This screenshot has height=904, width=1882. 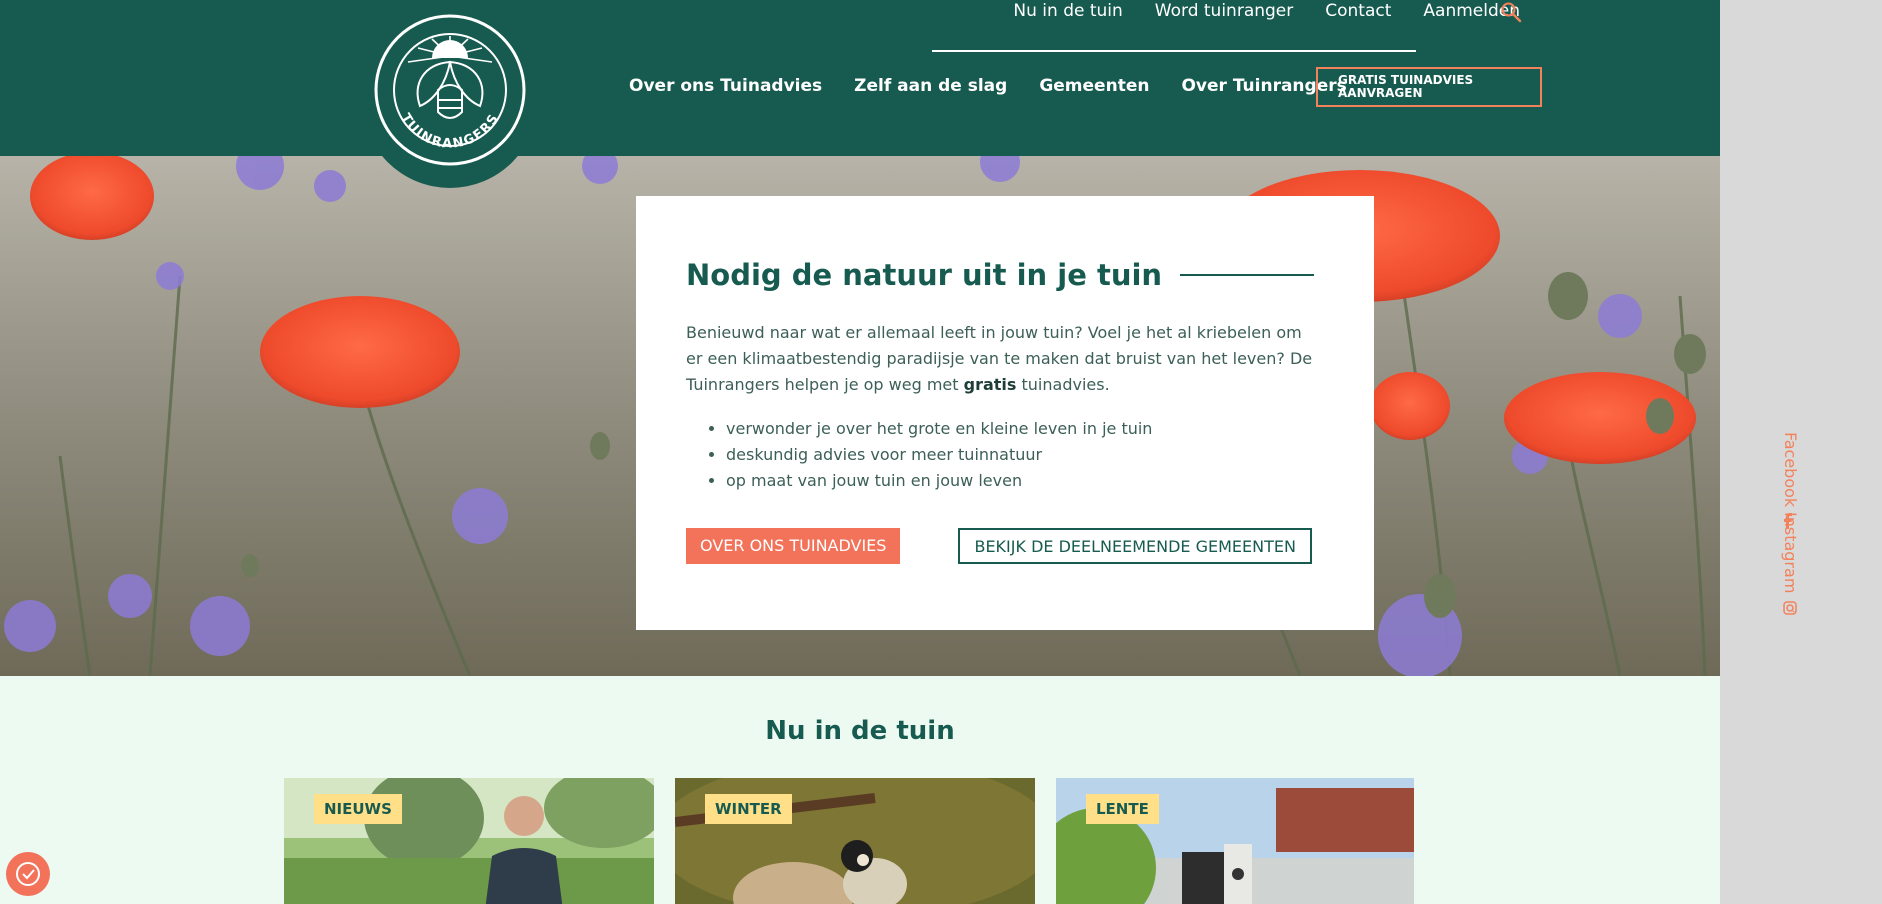 What do you see at coordinates (1358, 11) in the screenshot?
I see `top-nav-contact: Contact` at bounding box center [1358, 11].